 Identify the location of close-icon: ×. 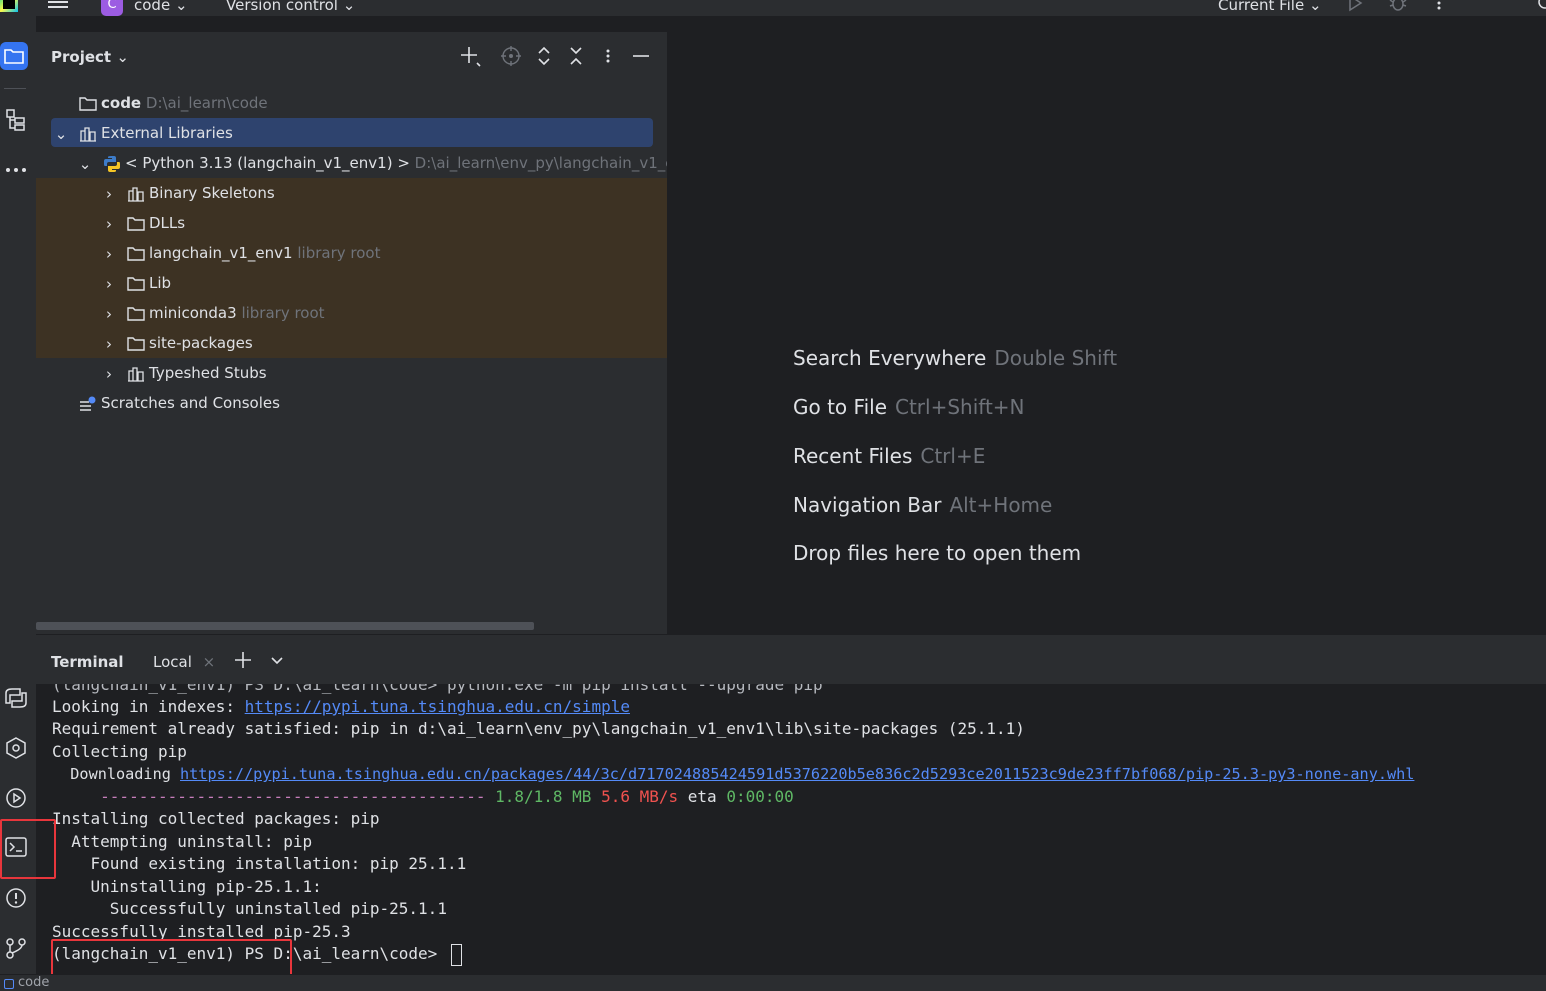
(209, 662).